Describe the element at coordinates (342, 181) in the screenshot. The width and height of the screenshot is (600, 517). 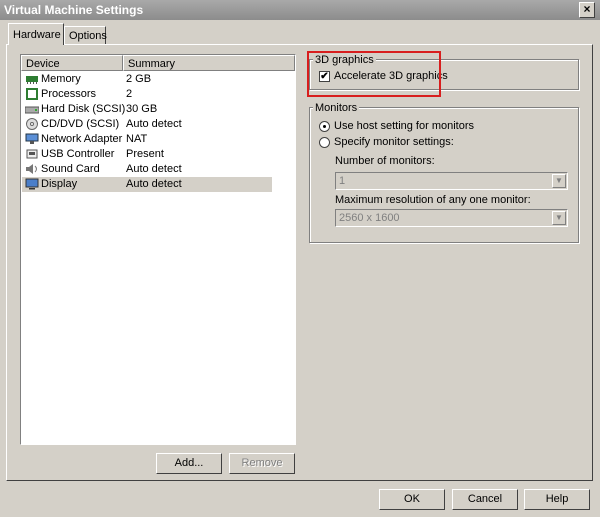
I see `num-monitors-value: 1` at that location.